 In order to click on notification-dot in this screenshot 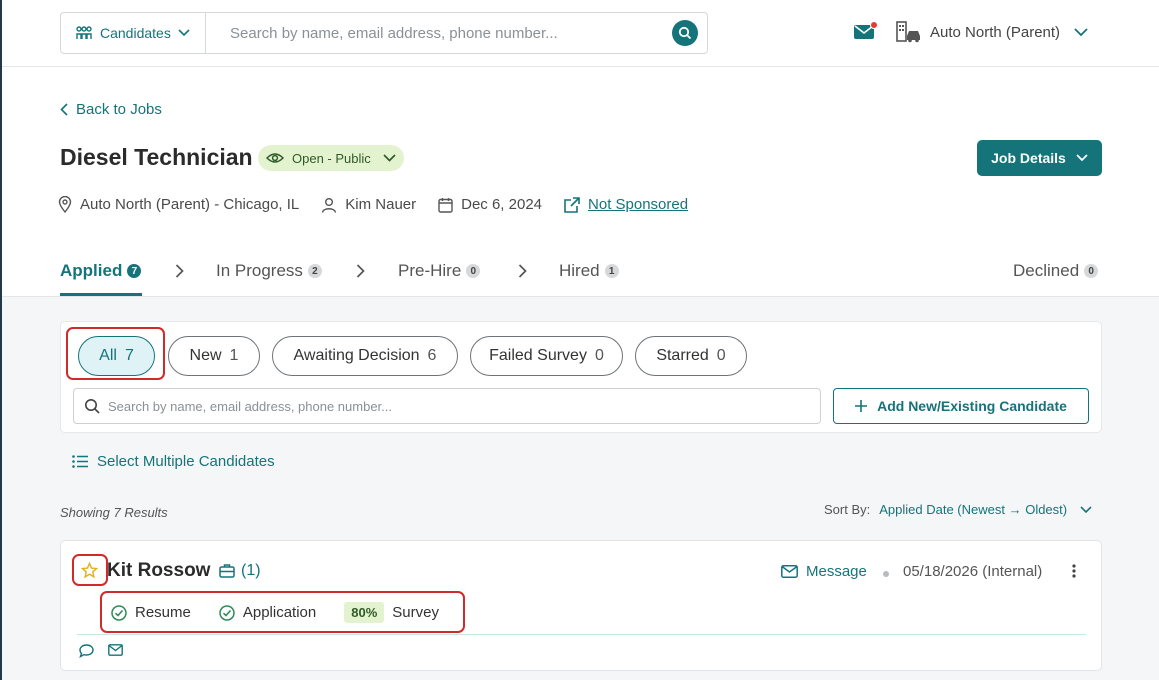, I will do `click(874, 25)`.